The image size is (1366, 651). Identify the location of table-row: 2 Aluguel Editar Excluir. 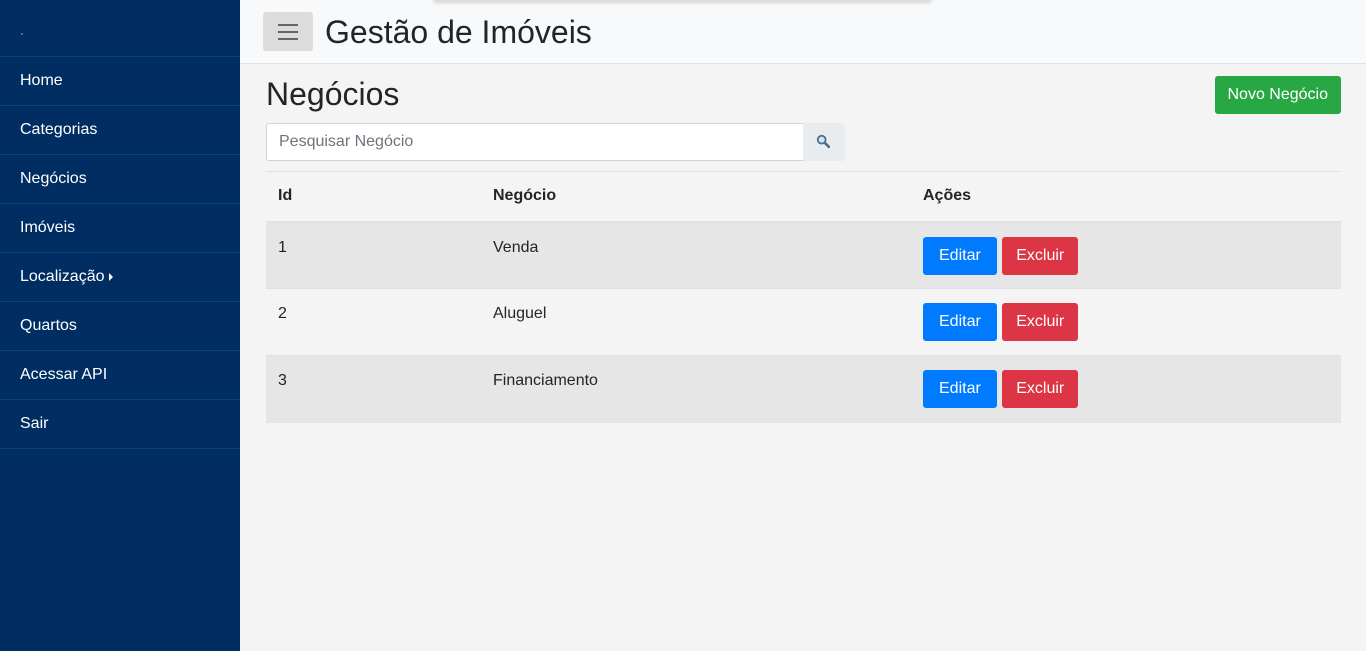
(803, 322).